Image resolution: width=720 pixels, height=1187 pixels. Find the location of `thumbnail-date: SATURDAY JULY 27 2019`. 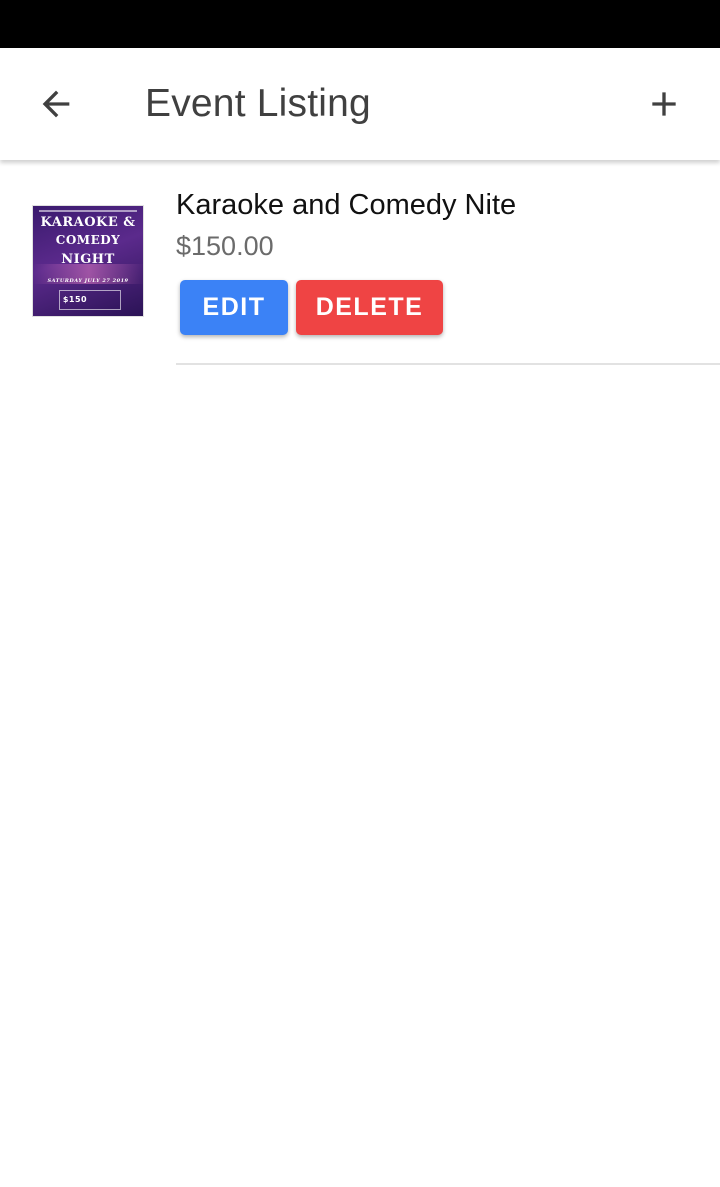

thumbnail-date: SATURDAY JULY 27 2019 is located at coordinates (88, 281).